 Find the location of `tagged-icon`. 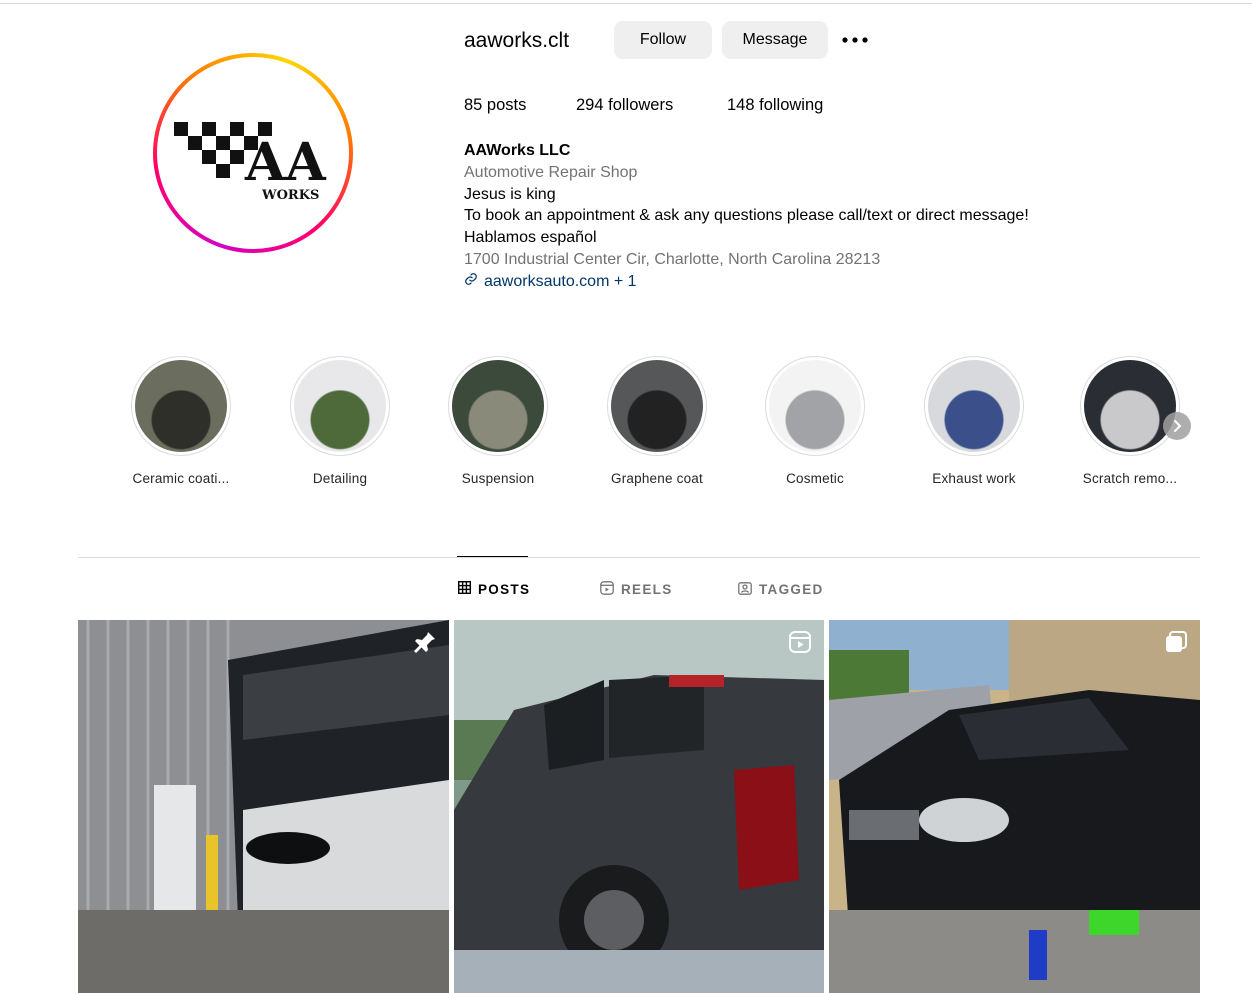

tagged-icon is located at coordinates (745, 589).